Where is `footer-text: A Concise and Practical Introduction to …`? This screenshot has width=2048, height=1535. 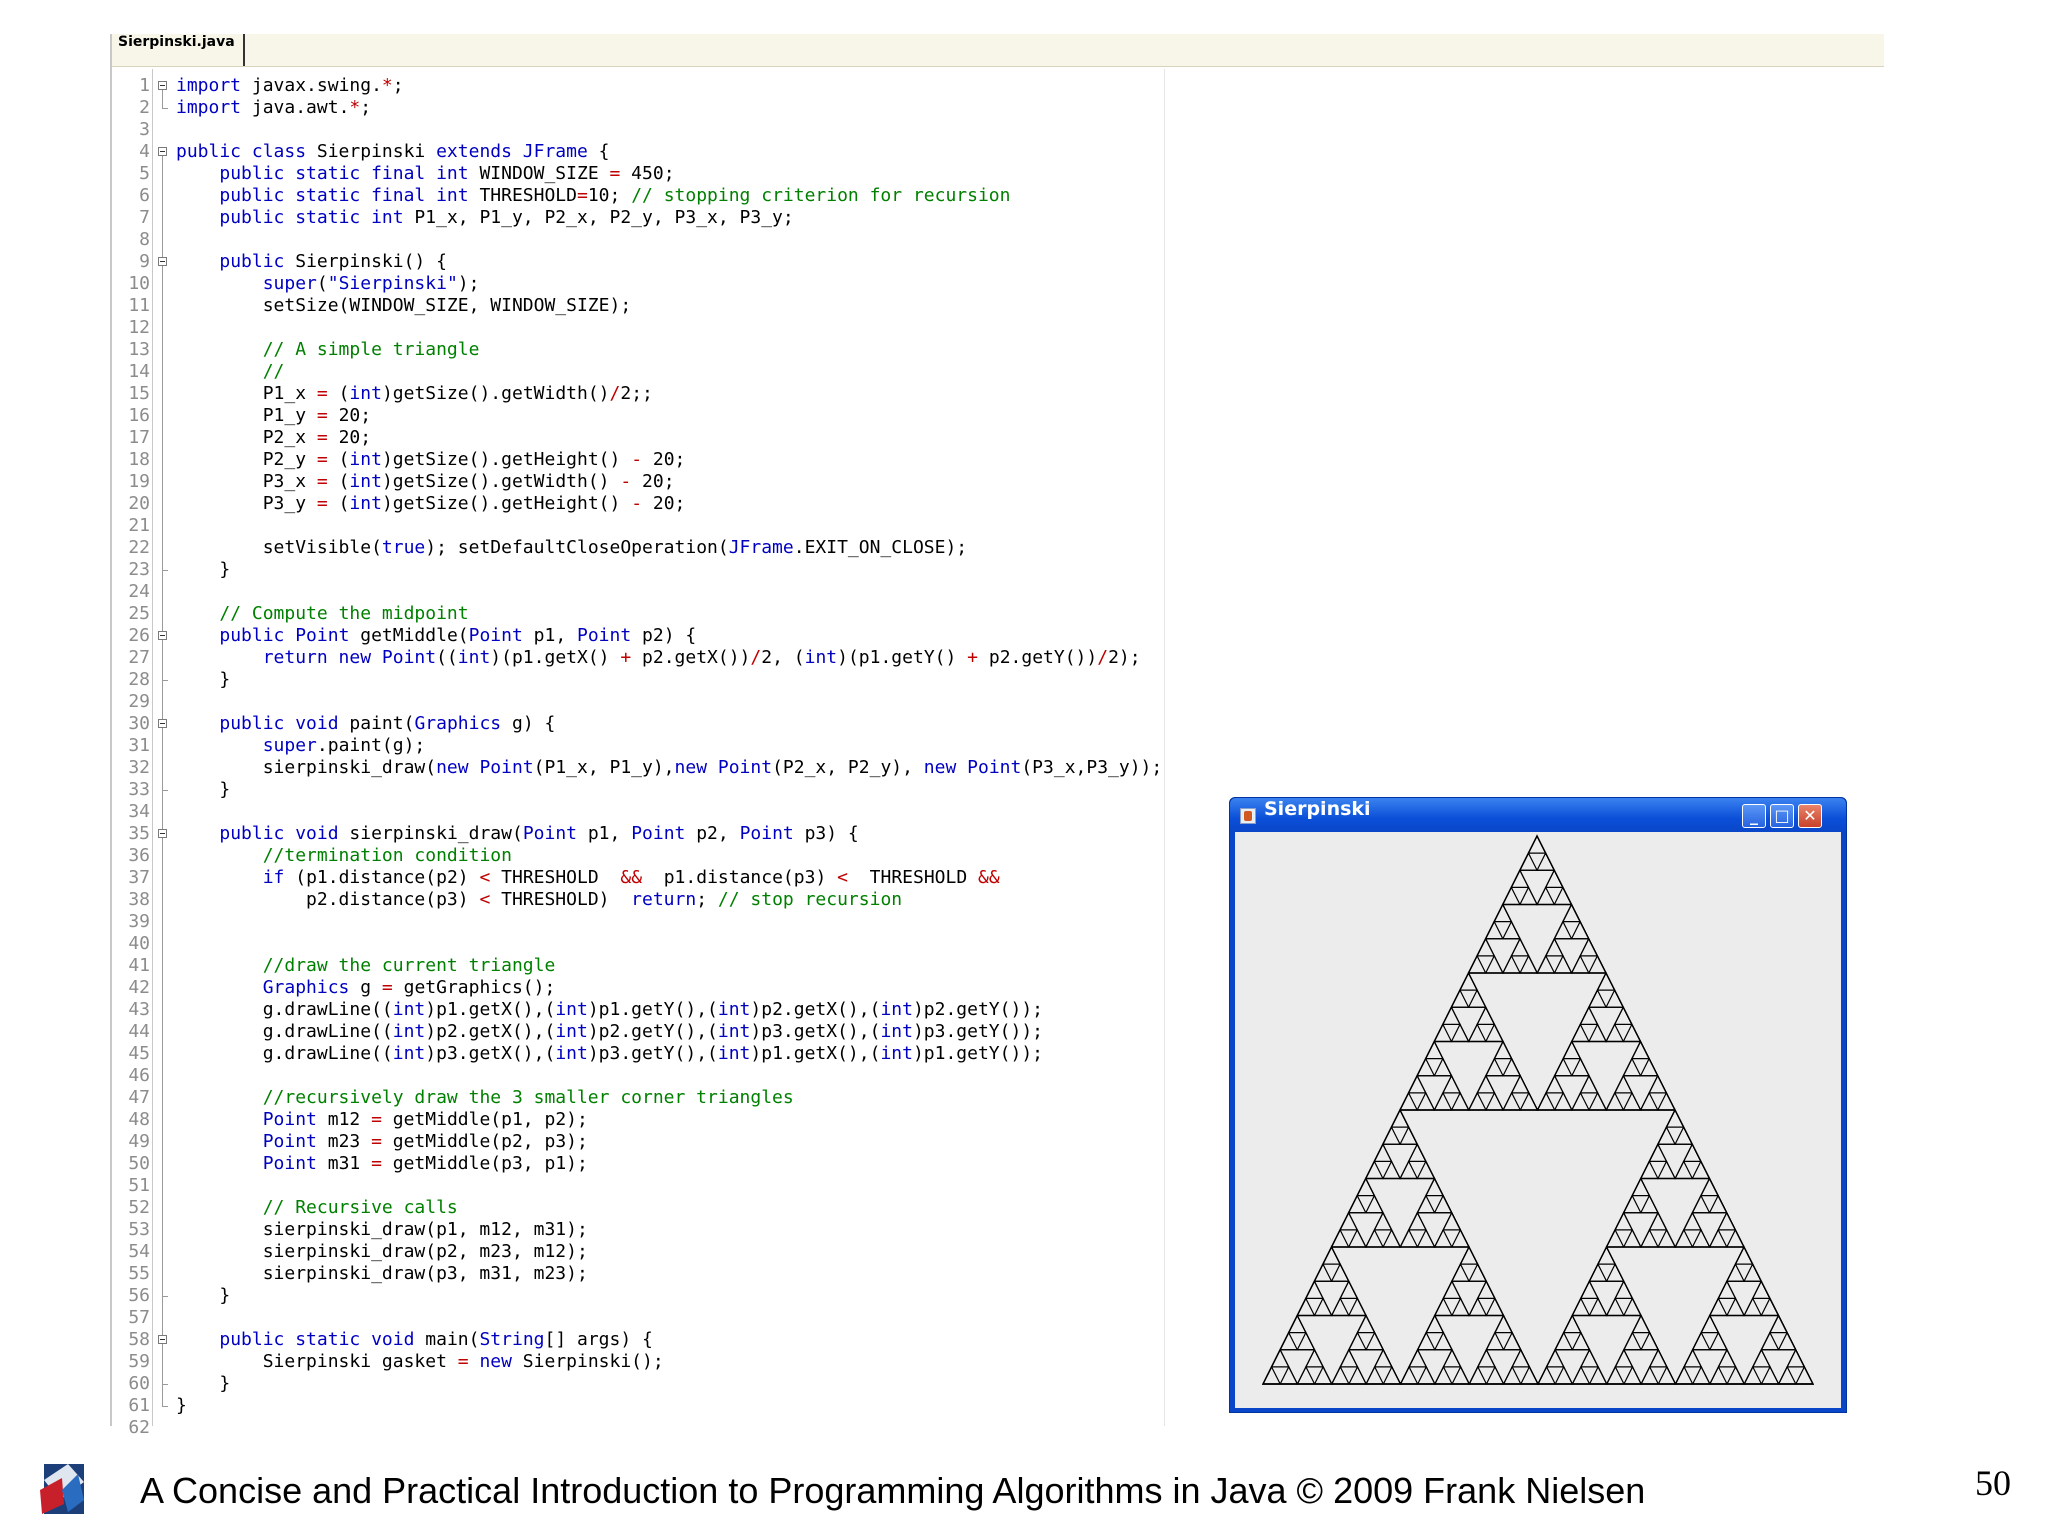
footer-text: A Concise and Practical Introduction to … is located at coordinates (893, 1490).